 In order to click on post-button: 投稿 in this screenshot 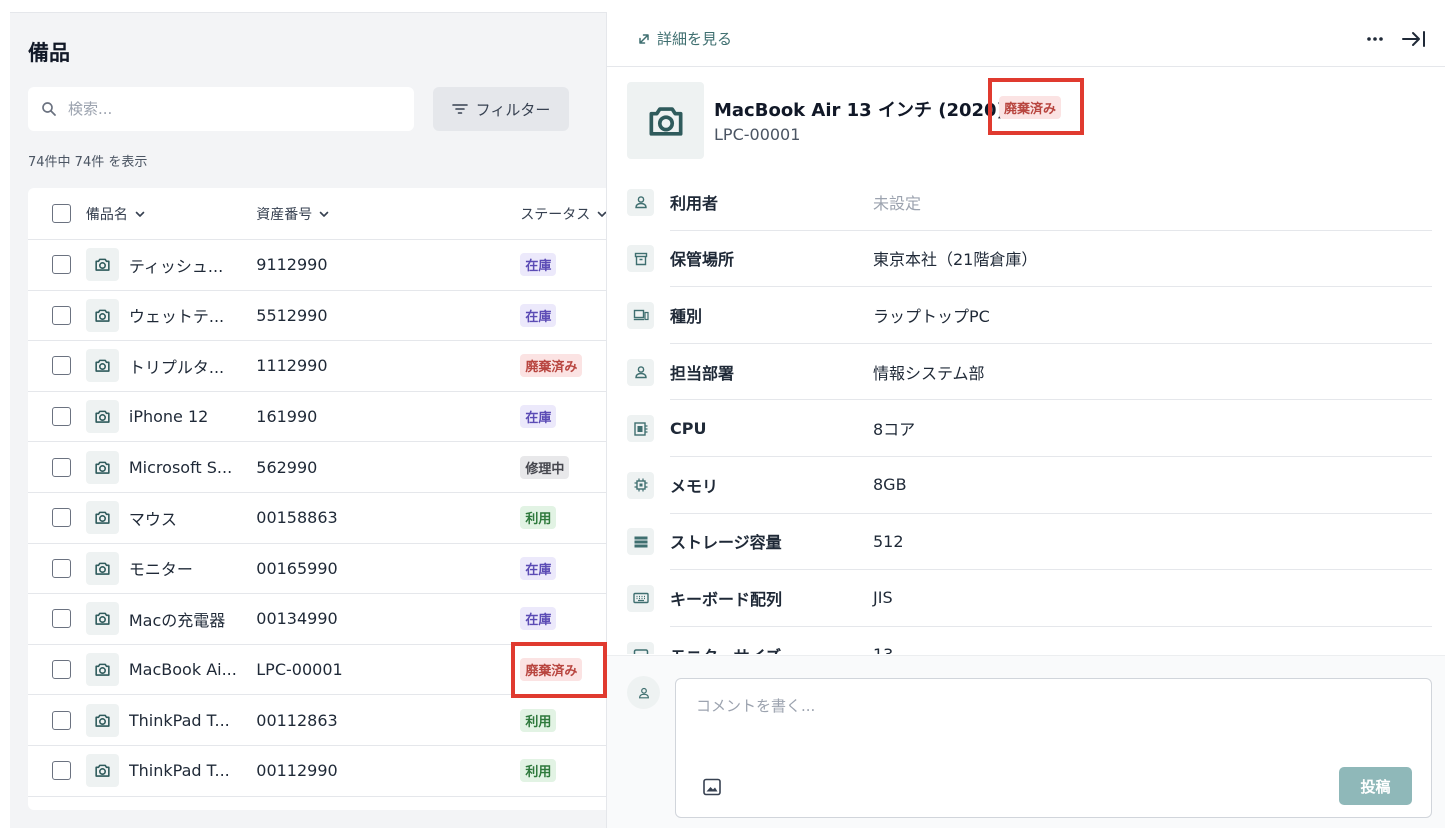, I will do `click(1375, 786)`.